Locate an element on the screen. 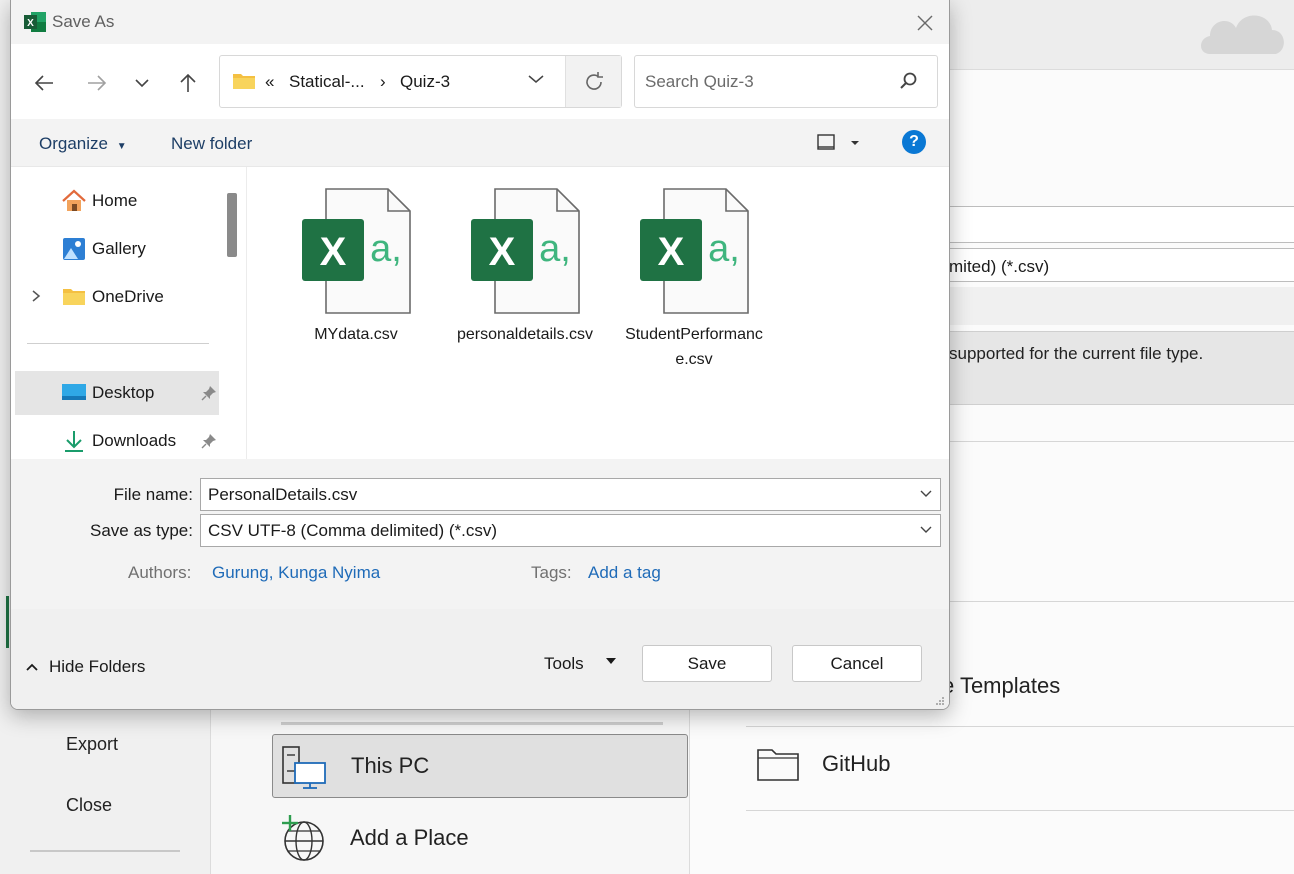 The width and height of the screenshot is (1294, 874). templates-partial-label: e Templates is located at coordinates (1001, 686).